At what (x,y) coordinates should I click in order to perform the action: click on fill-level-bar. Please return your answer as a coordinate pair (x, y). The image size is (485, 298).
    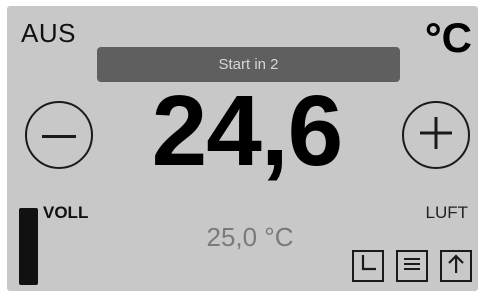
    Looking at the image, I should click on (28, 246).